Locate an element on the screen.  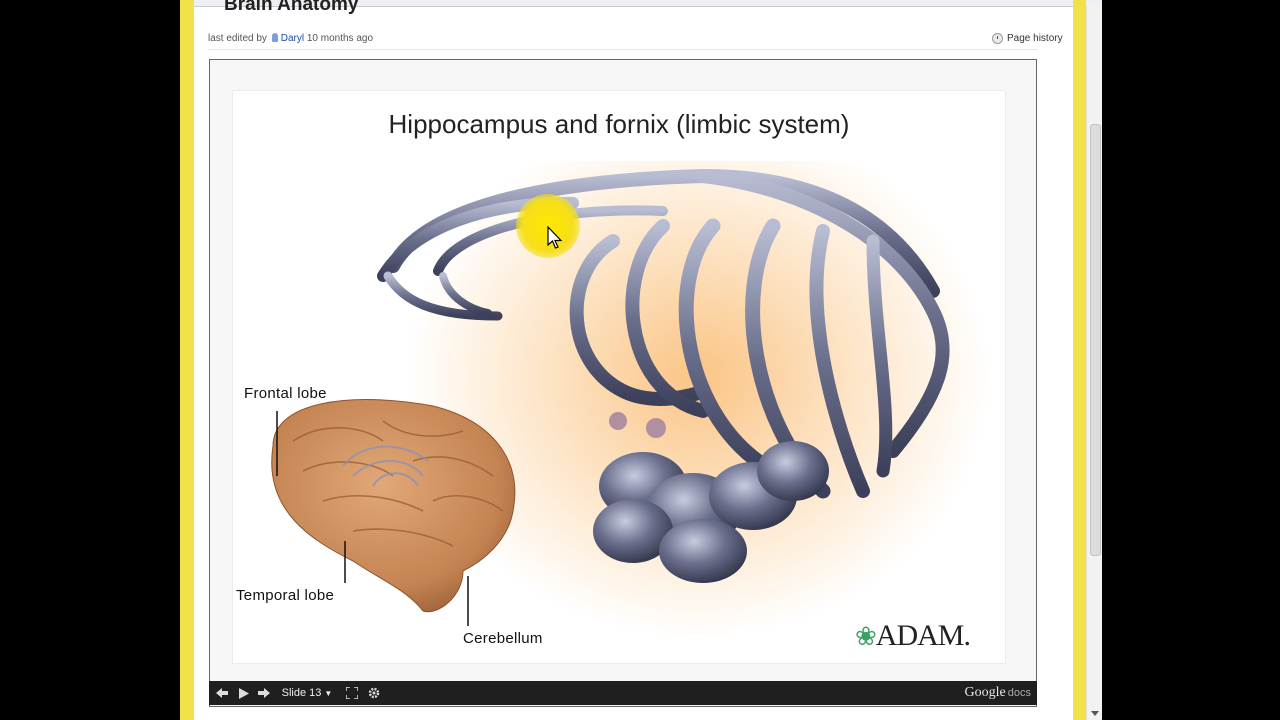
settings-button is located at coordinates (374, 693).